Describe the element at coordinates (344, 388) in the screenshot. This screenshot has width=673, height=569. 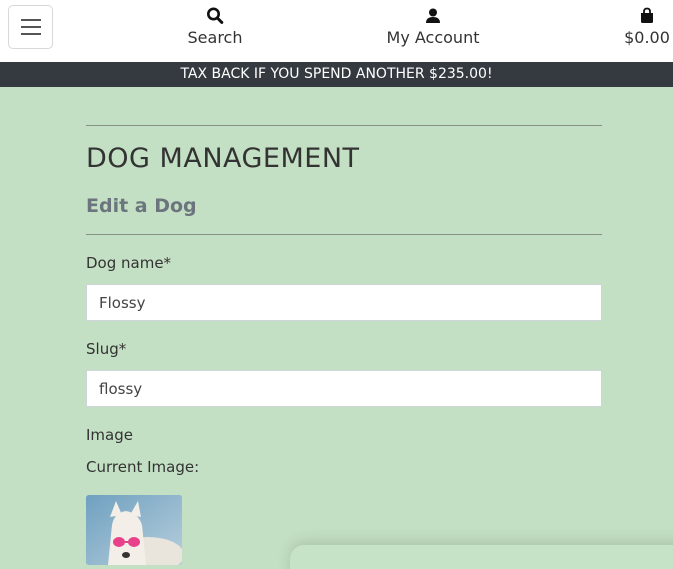
I see `slug-input` at that location.